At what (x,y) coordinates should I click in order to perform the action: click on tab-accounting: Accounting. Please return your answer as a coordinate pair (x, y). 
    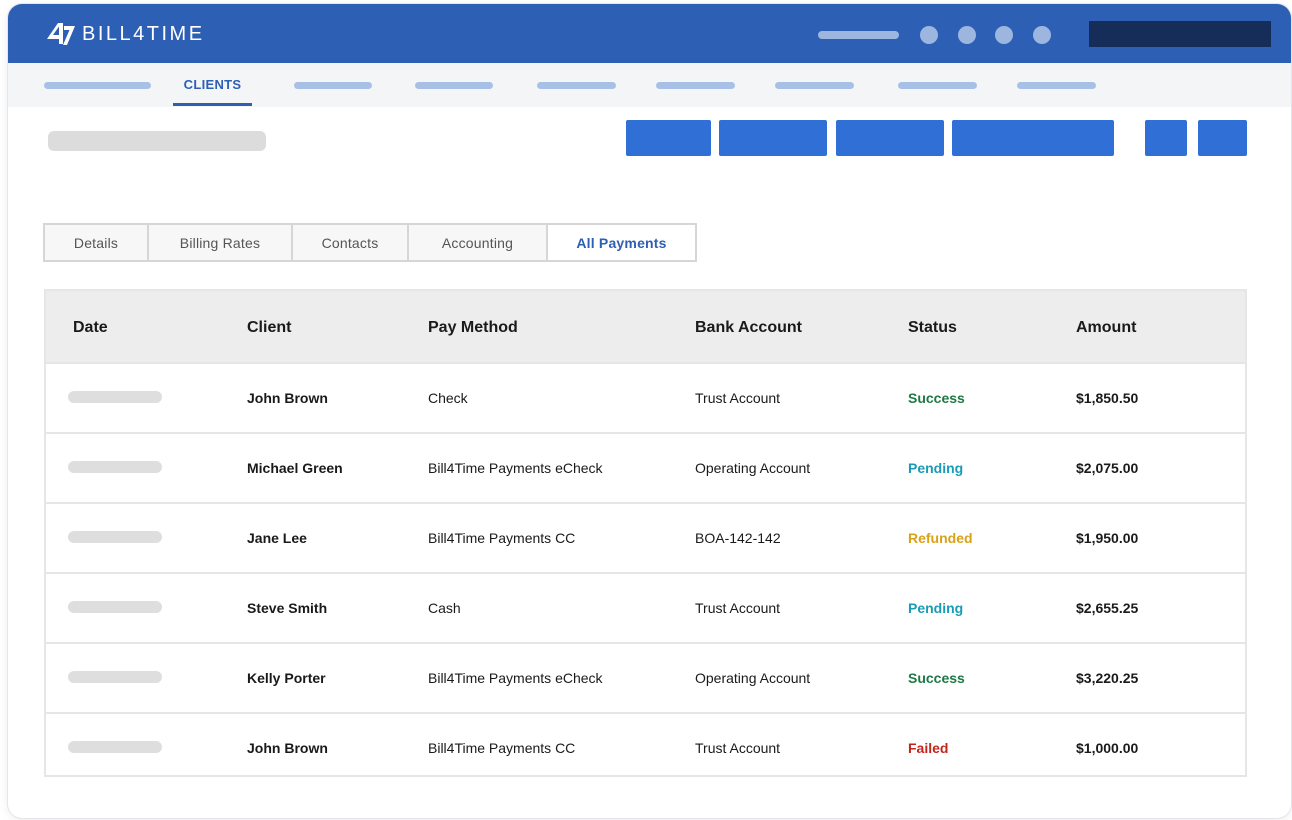
    Looking at the image, I should click on (478, 242).